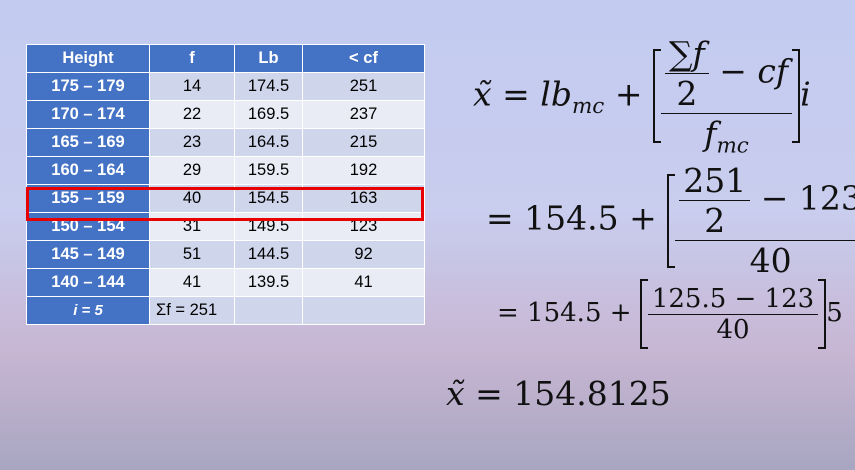 The image size is (855, 470). Describe the element at coordinates (686, 54) in the screenshot. I see `sum-f-text: ∑f` at that location.